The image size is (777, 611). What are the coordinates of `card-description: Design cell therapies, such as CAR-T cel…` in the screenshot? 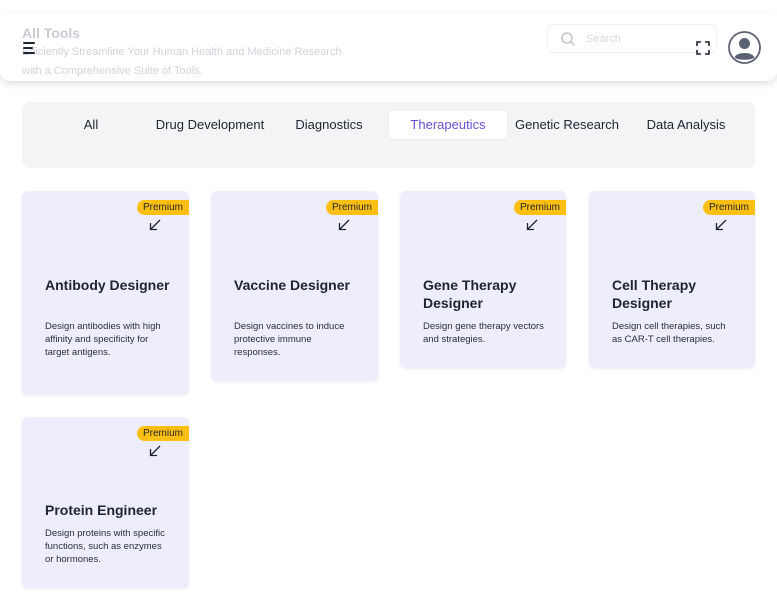 It's located at (669, 333).